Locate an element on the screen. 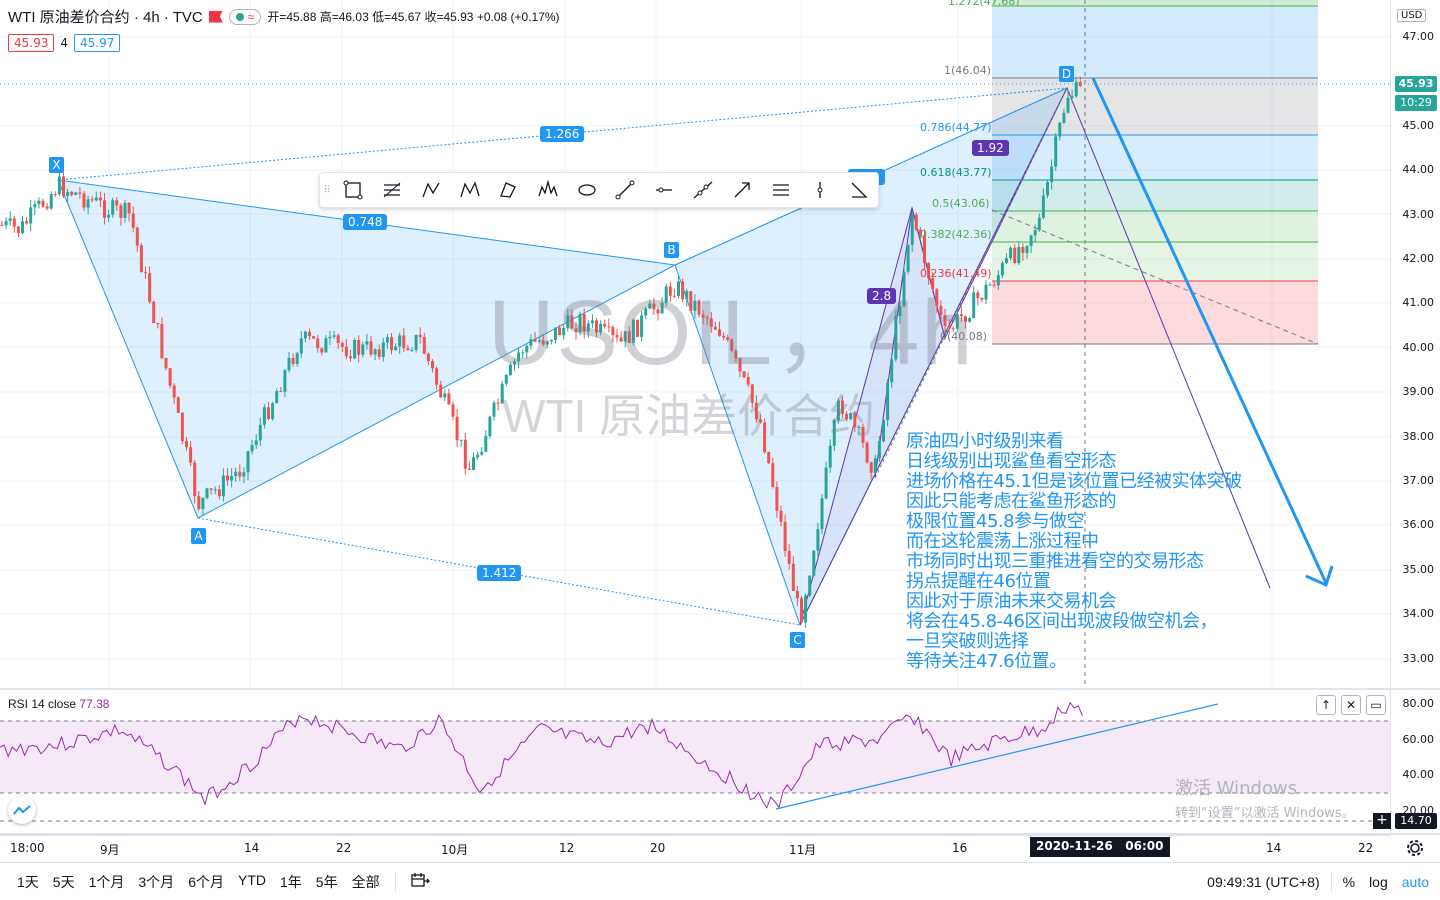 Image resolution: width=1440 pixels, height=900 pixels. price-tick-label: 33.00 is located at coordinates (1418, 658).